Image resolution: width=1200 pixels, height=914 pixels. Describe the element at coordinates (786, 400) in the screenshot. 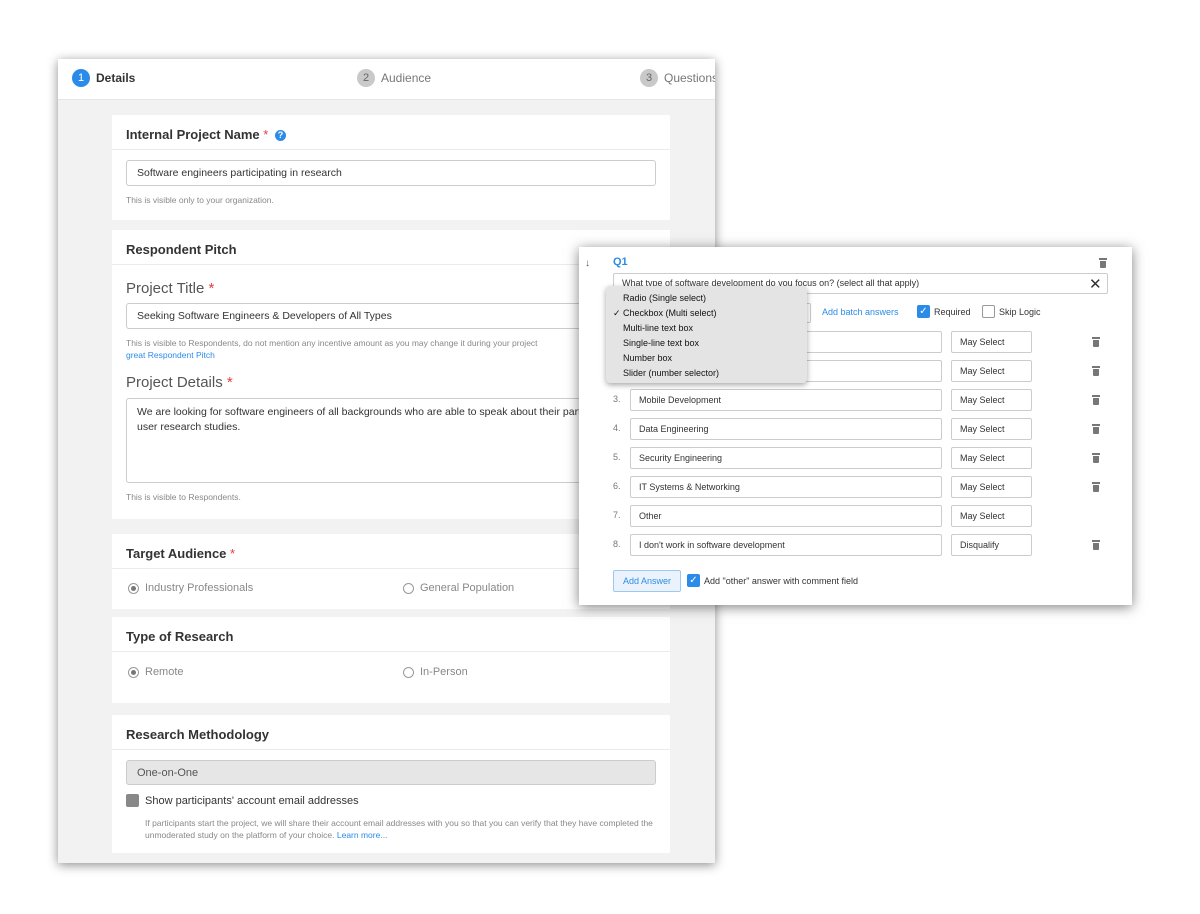

I see `answer-input: Mobile Development` at that location.